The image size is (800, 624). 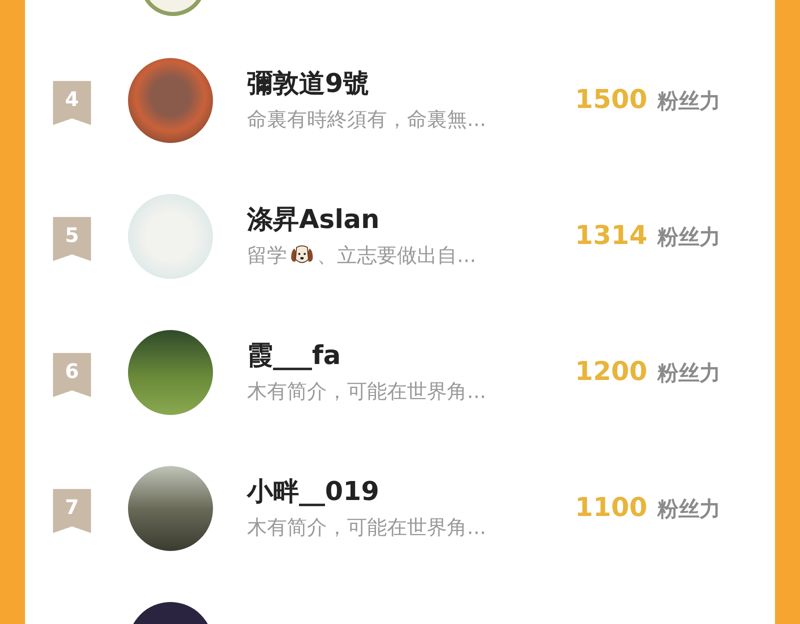 What do you see at coordinates (611, 100) in the screenshot?
I see `fan-score: 1500` at bounding box center [611, 100].